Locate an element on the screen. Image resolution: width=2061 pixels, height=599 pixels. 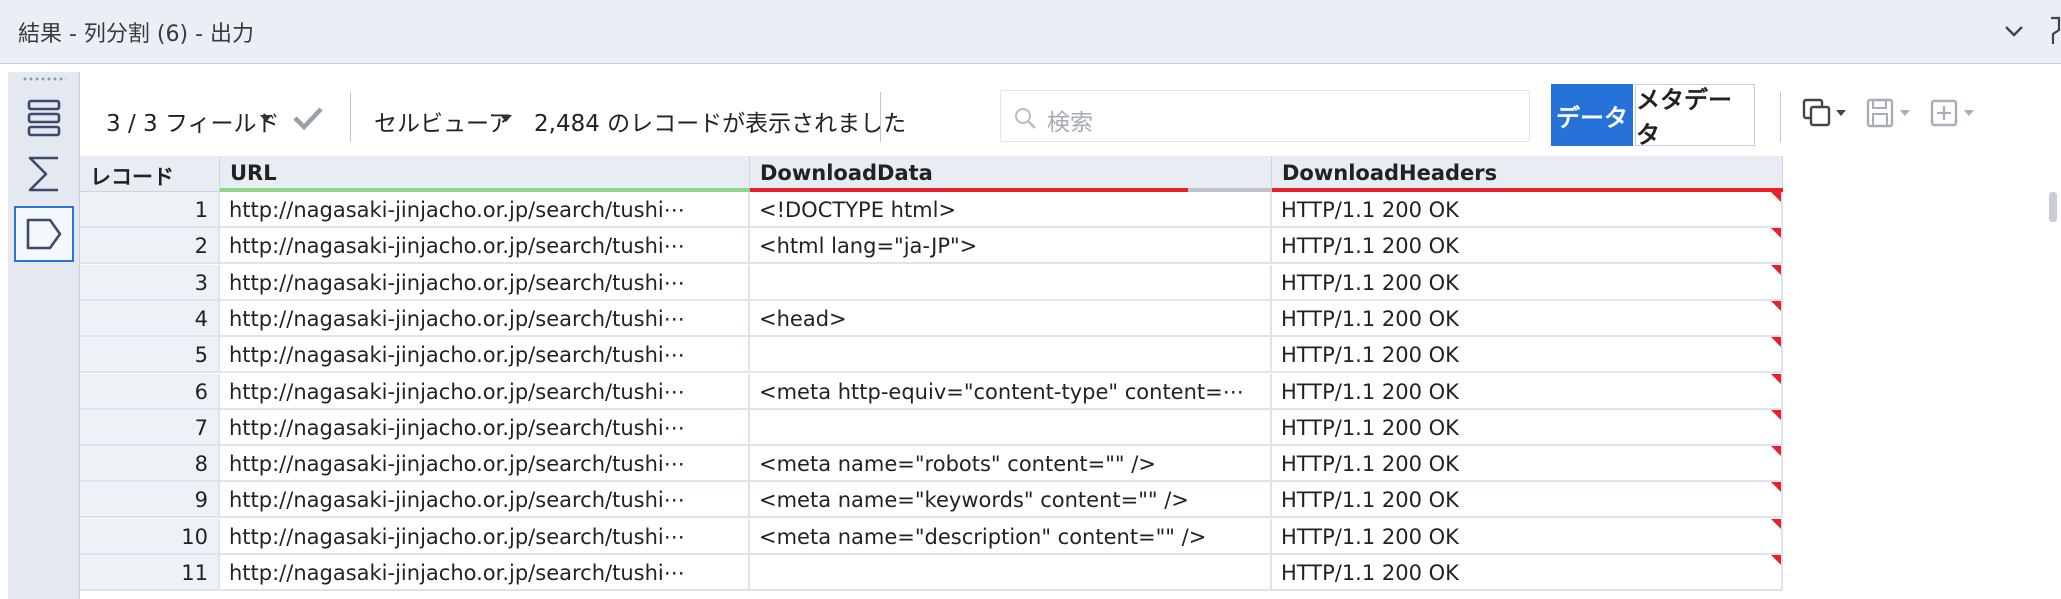
vertical-scrollbar is located at coordinates (2053, 207).